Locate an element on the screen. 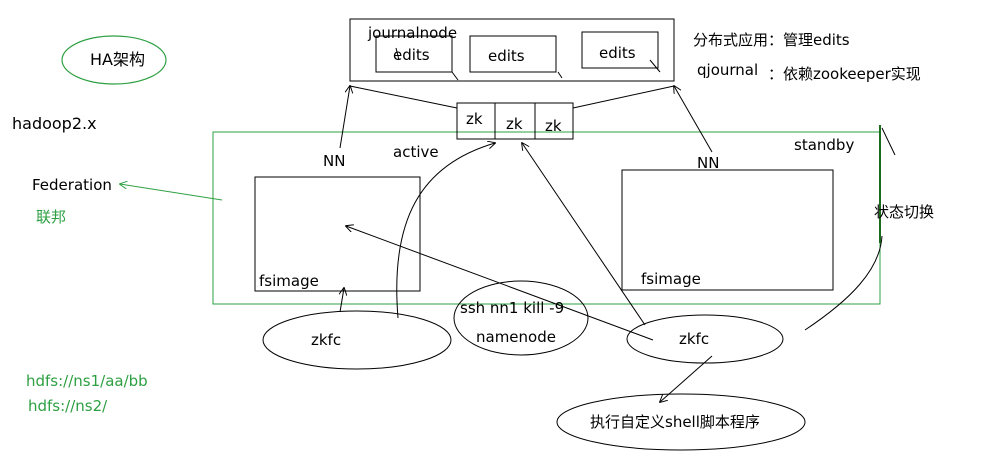 This screenshot has width=988, height=465. journal-to-zk-right-line is located at coordinates (623, 97).